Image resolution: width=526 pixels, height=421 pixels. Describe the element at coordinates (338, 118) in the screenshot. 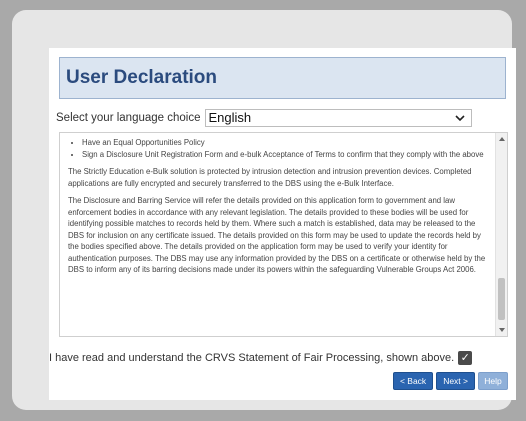

I see `language-select: English` at that location.